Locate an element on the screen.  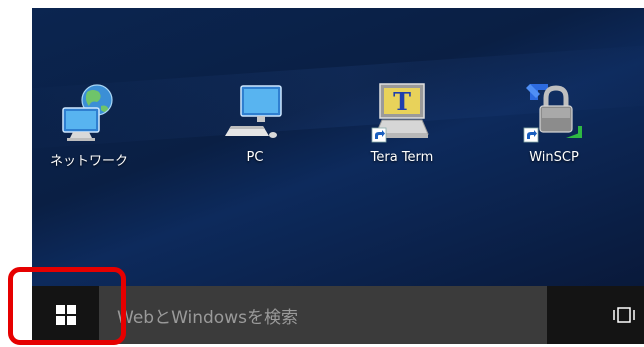
desktop-icon-label: WinSCP is located at coordinates (554, 157).